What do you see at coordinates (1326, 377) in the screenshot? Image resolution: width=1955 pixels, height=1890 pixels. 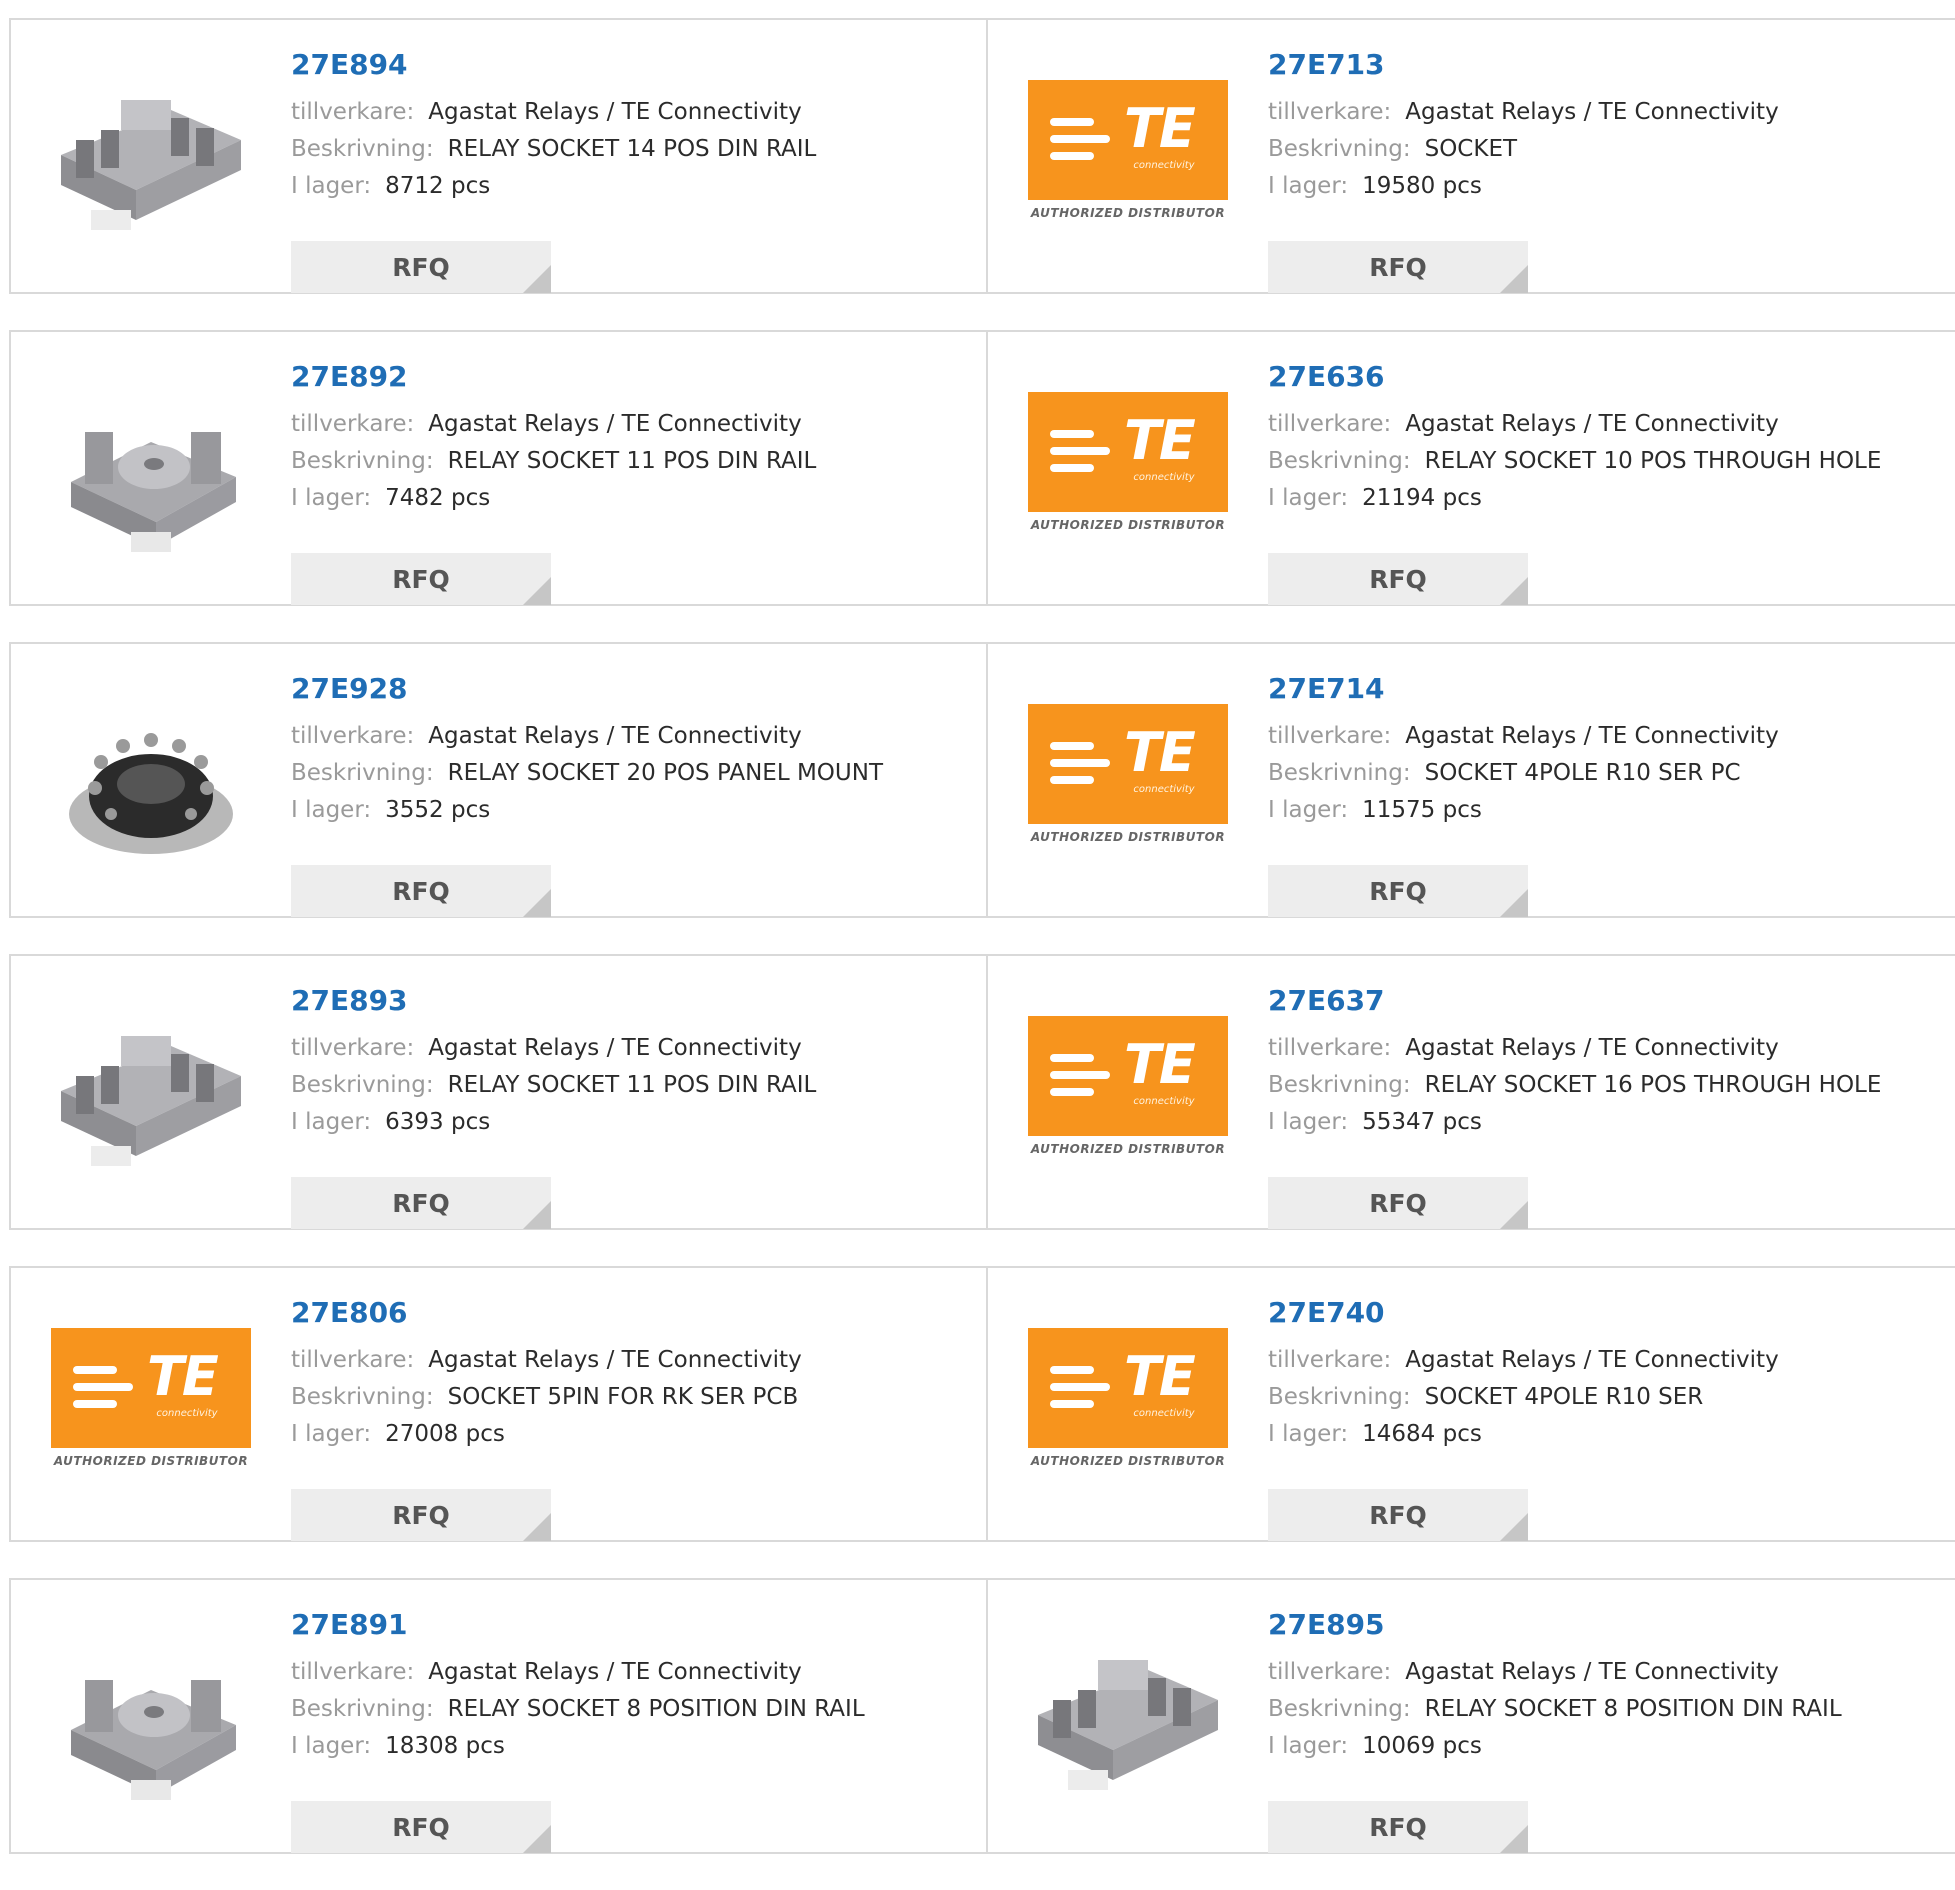 I see `part-number-link: 27E636` at bounding box center [1326, 377].